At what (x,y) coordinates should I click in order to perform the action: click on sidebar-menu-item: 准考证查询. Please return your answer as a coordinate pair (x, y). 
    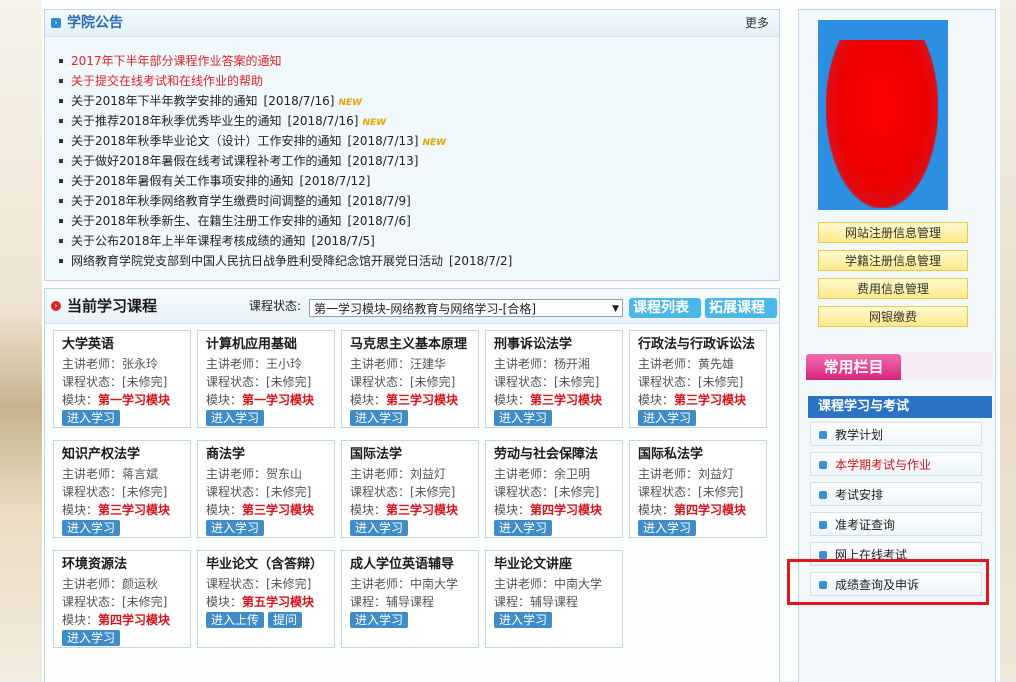
    Looking at the image, I should click on (896, 524).